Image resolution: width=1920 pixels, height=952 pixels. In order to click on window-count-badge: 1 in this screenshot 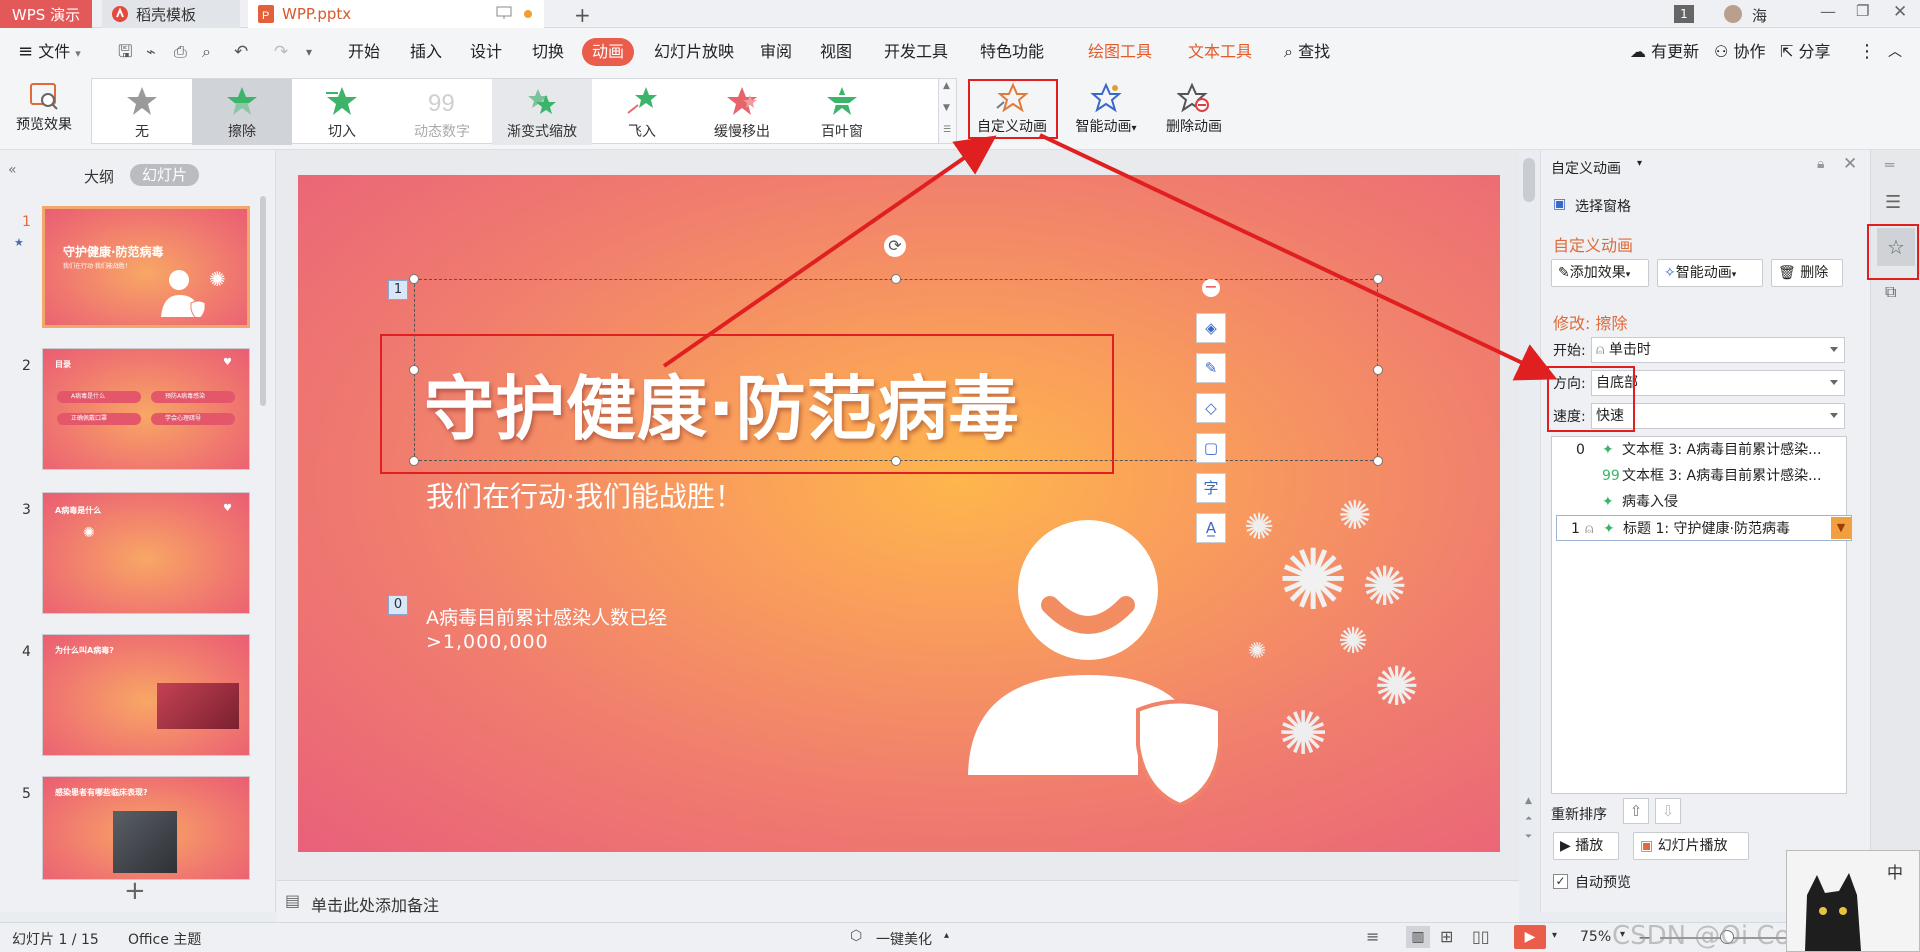, I will do `click(1684, 14)`.